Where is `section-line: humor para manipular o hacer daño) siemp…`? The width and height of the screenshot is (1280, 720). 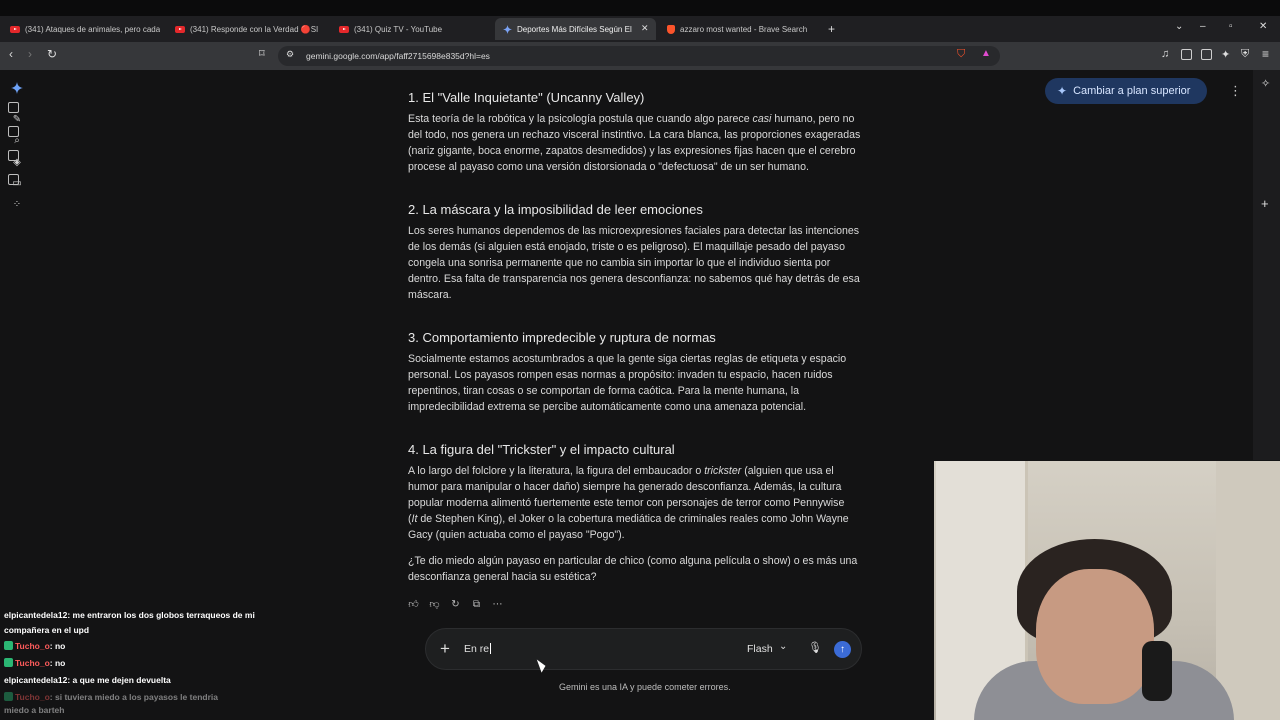 section-line: humor para manipular o hacer daño) siemp… is located at coordinates (625, 487).